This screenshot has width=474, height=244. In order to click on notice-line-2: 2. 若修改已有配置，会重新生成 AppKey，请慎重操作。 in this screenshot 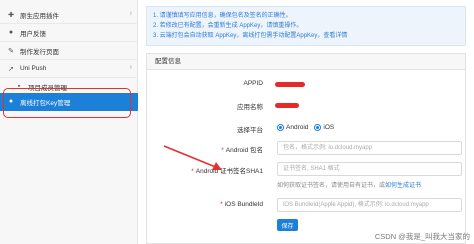, I will do `click(228, 26)`.